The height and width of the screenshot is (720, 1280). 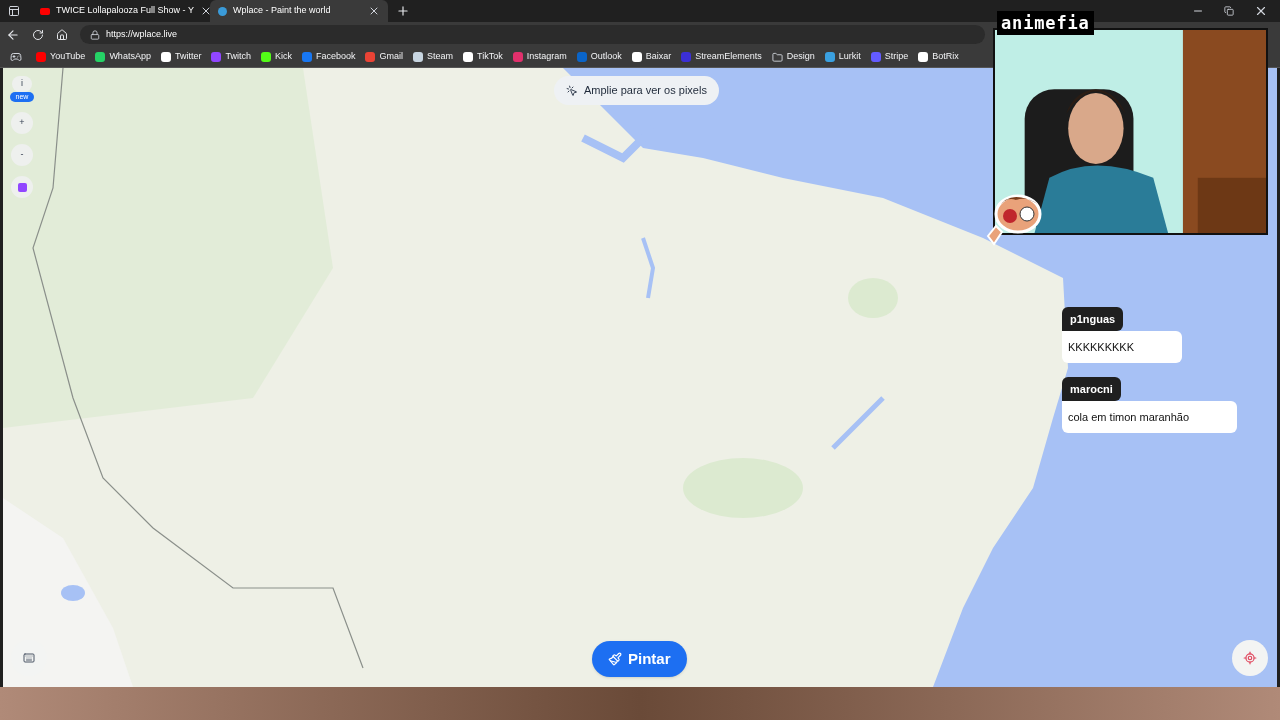 I want to click on bookmark: StreamElements, so click(x=721, y=57).